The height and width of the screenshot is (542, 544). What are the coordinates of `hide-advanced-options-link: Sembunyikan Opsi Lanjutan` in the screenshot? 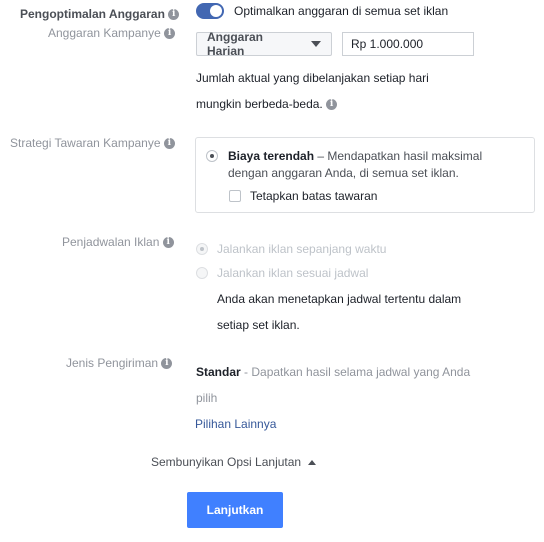 It's located at (234, 462).